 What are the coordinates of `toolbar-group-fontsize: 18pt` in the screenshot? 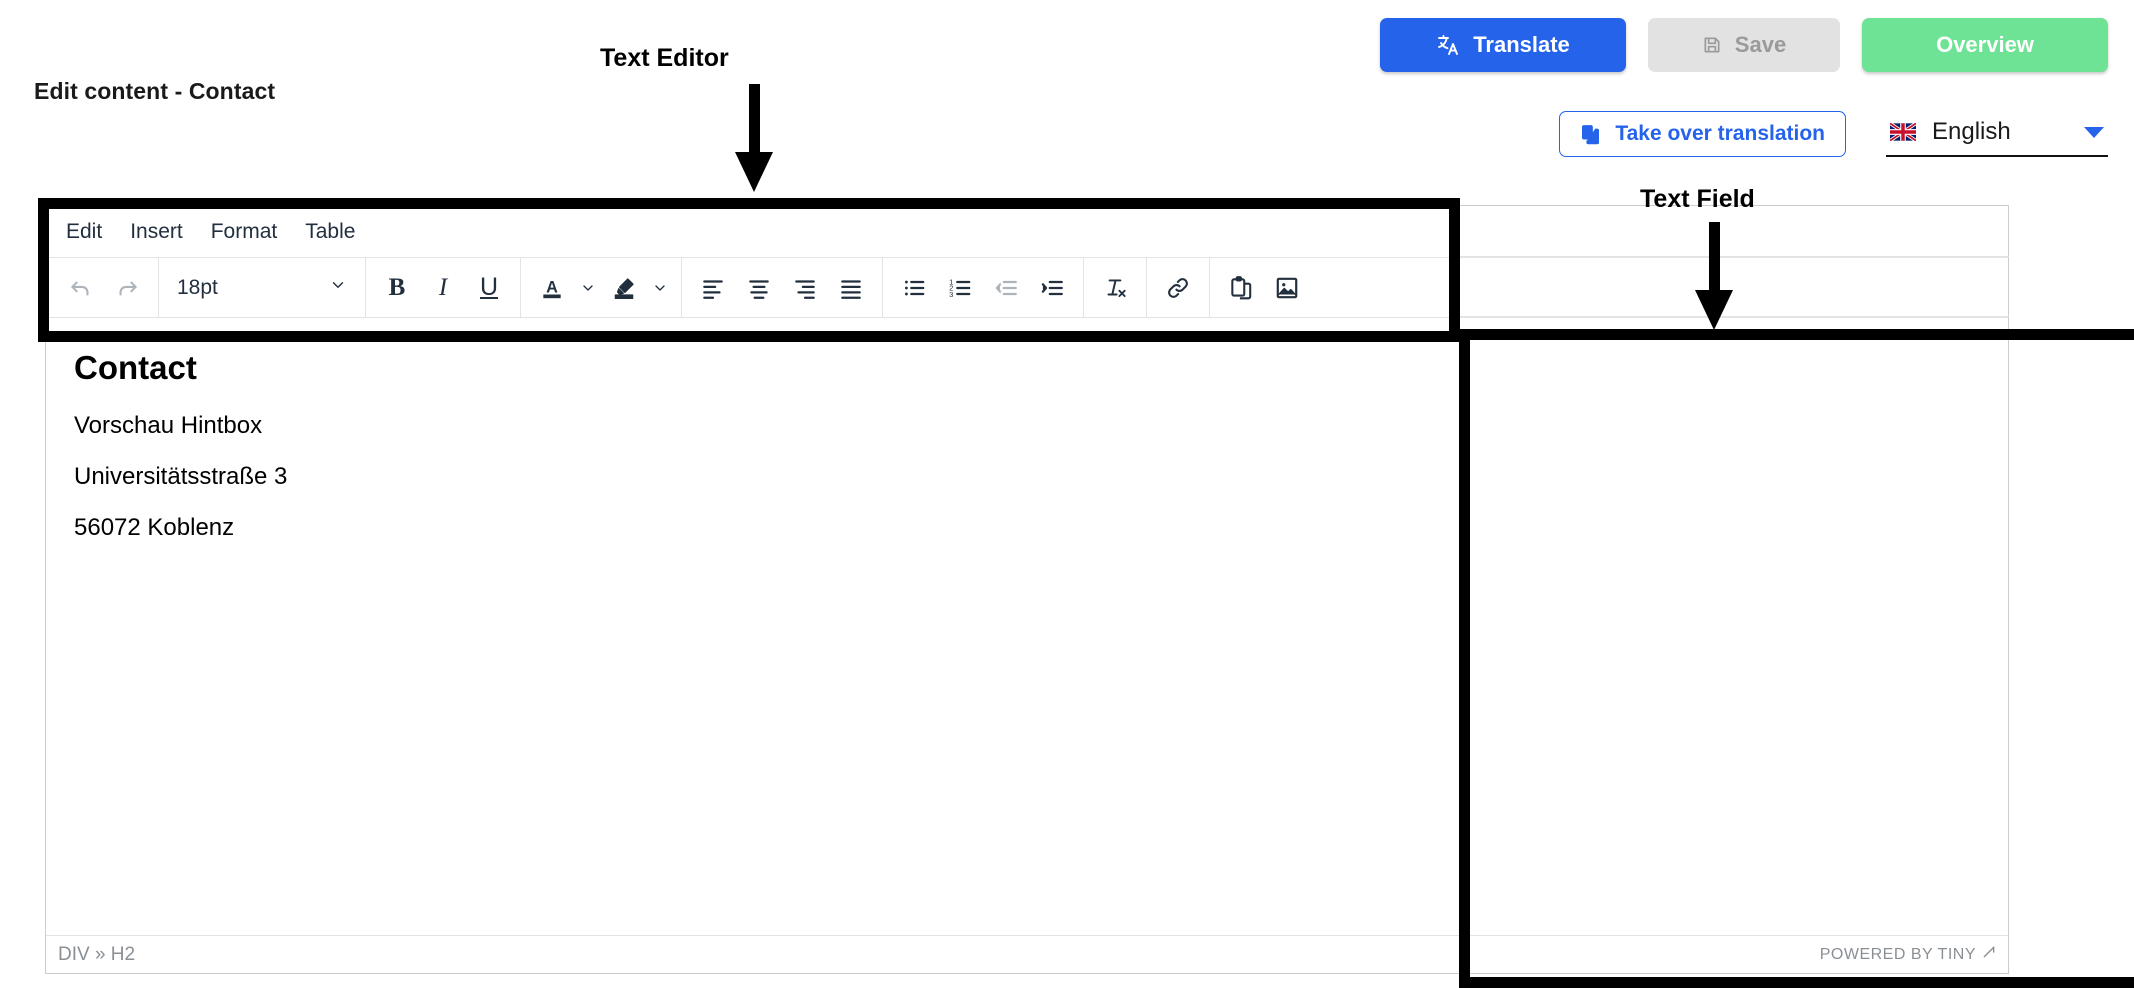 It's located at (262, 287).